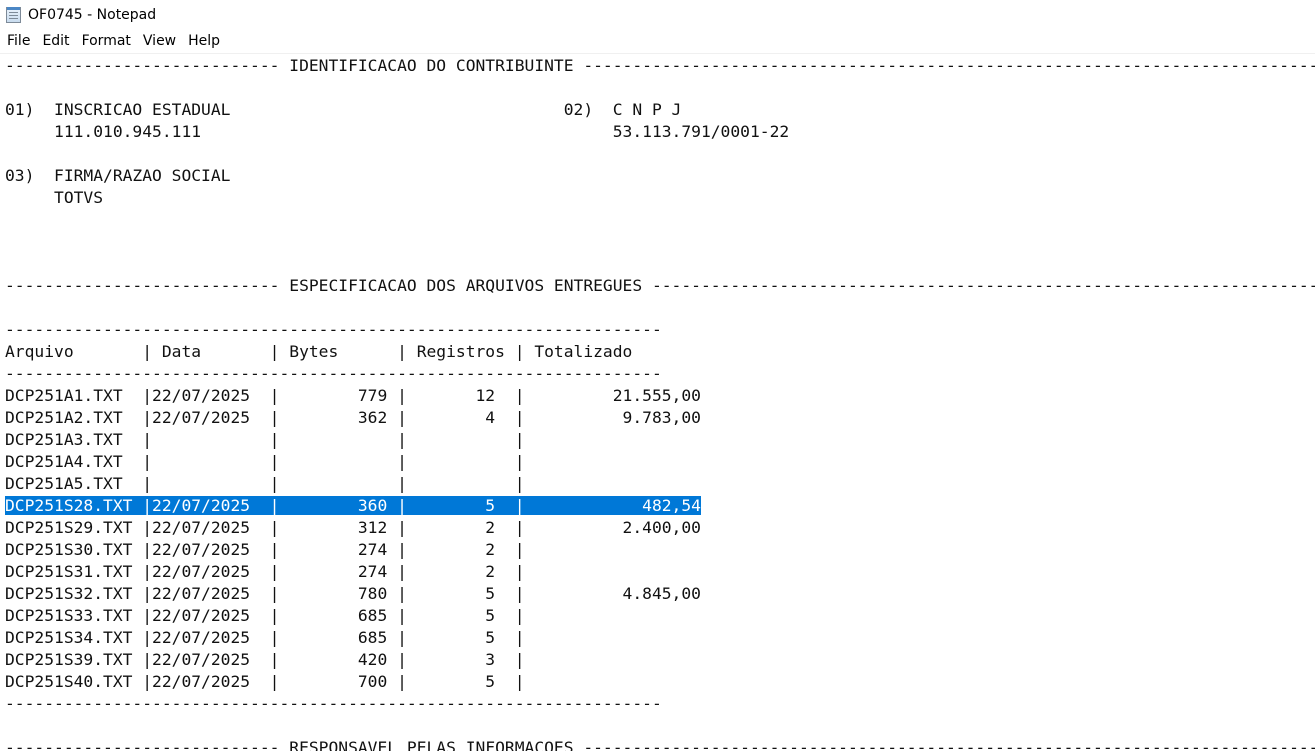  I want to click on text-line: DCP251S31.TXT |22/07/2025 | 274 | 2 |, so click(265, 571).